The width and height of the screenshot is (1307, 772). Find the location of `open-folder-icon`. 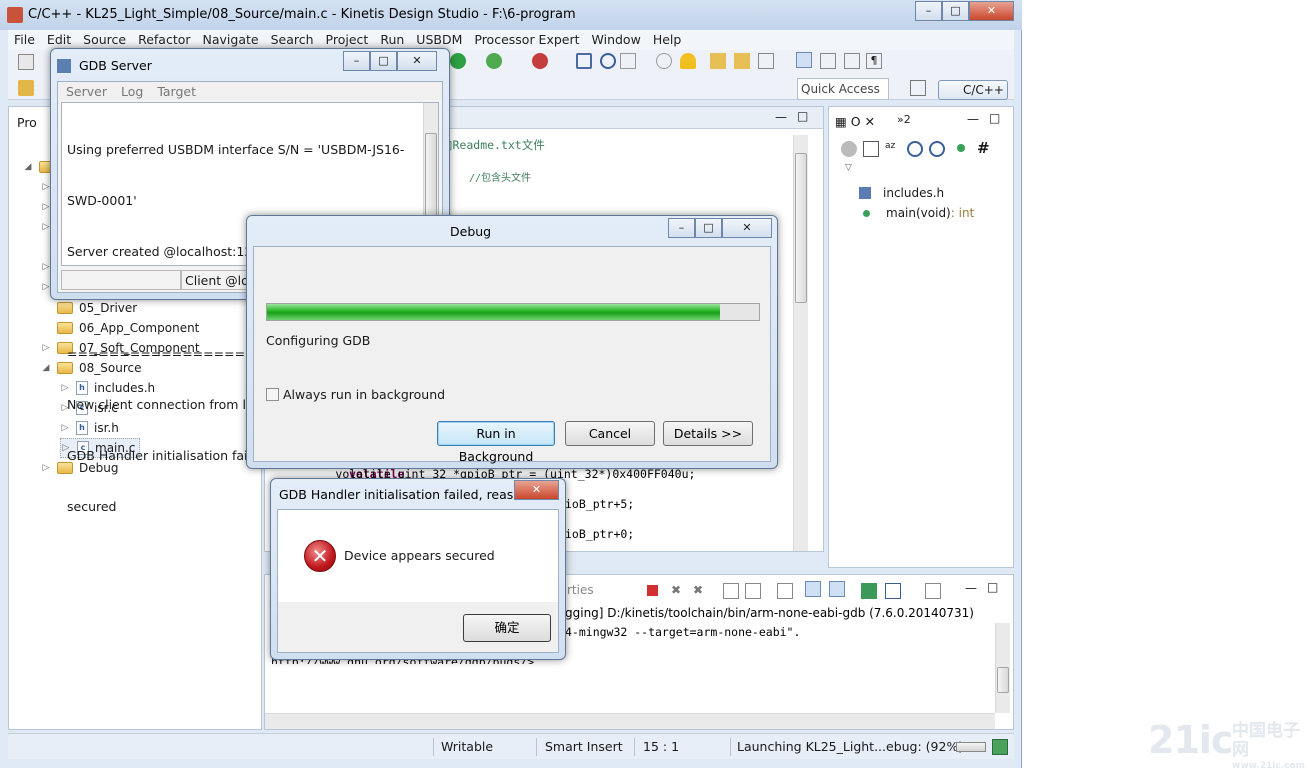

open-folder-icon is located at coordinates (718, 61).